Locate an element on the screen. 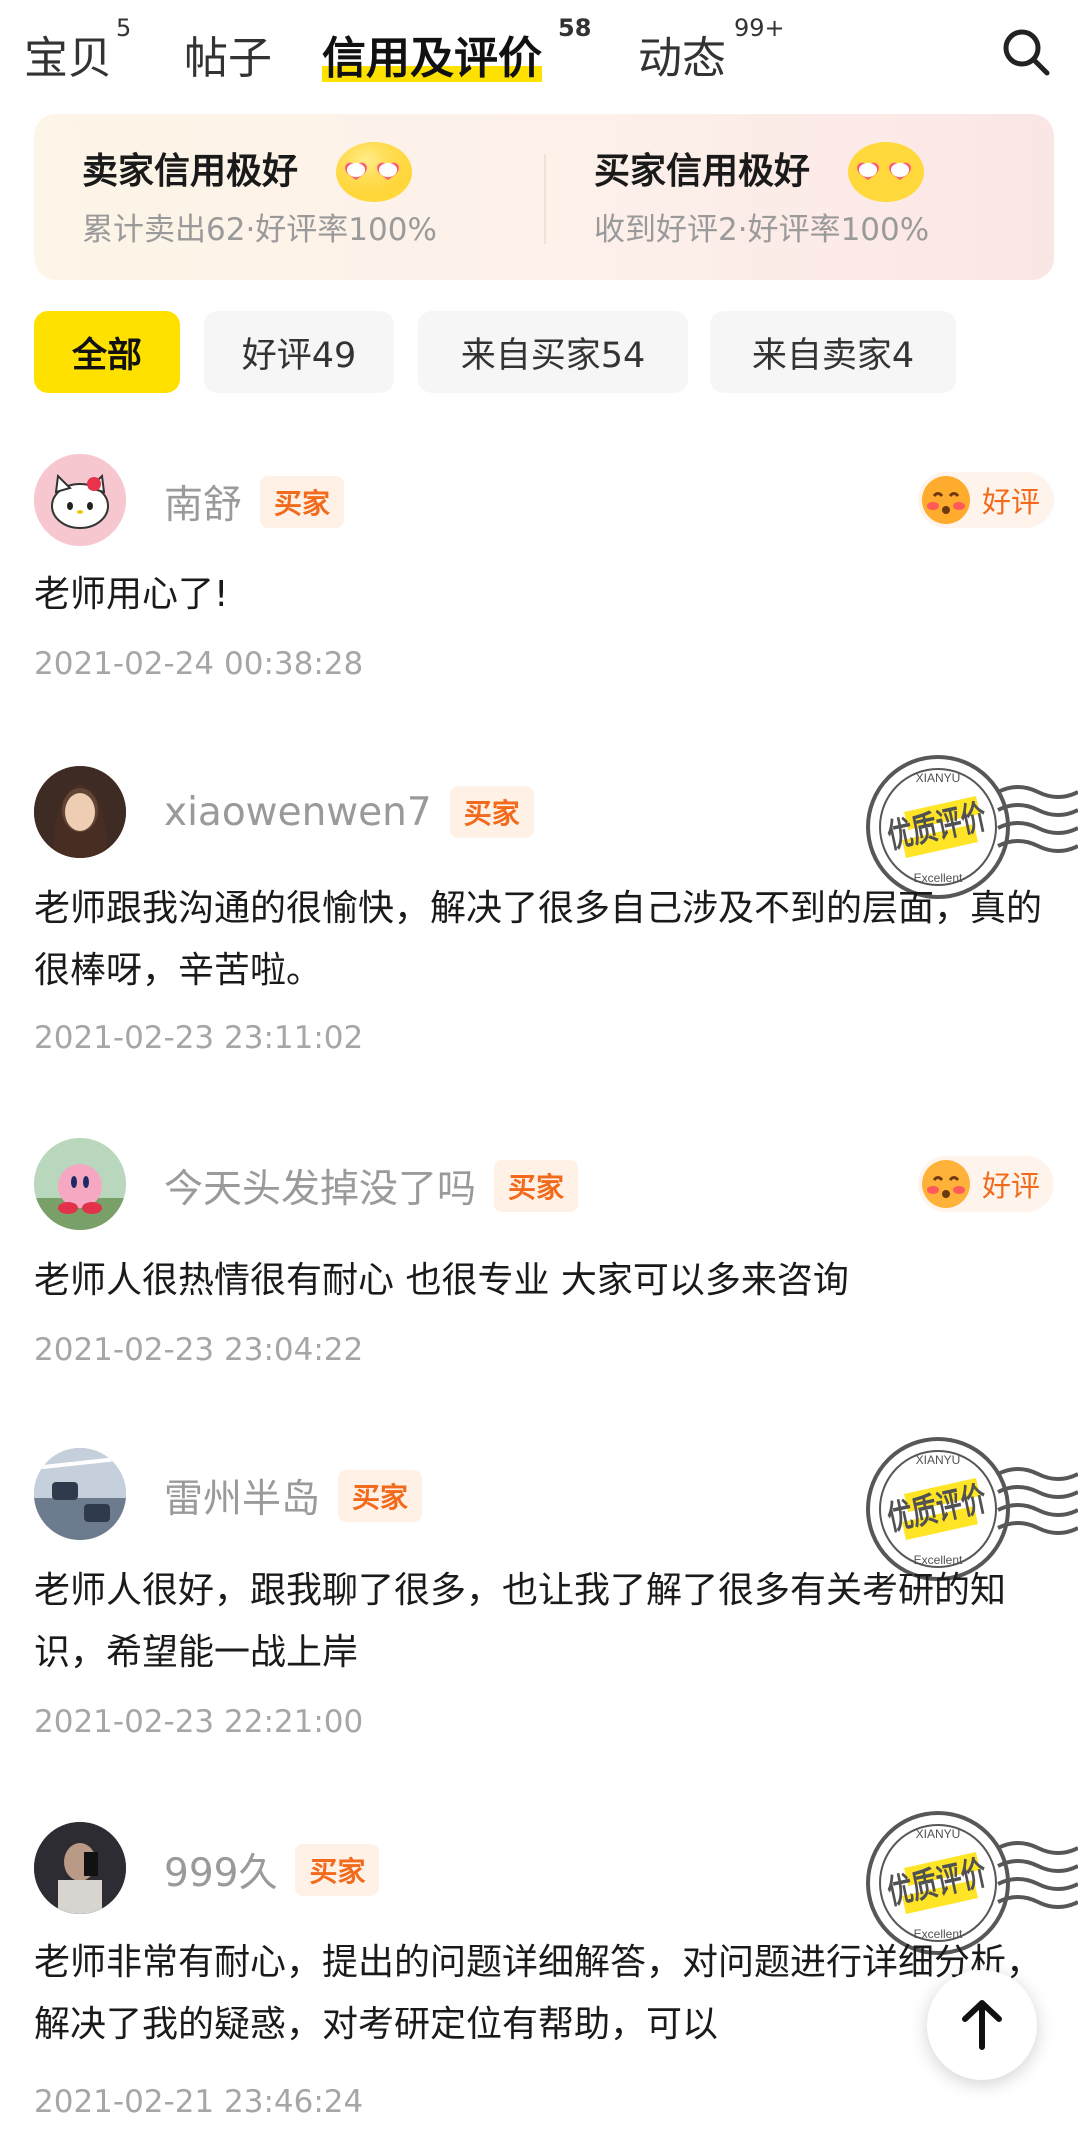 This screenshot has width=1088, height=2131. username-row: xiaowenwen7 买家 is located at coordinates (349, 812).